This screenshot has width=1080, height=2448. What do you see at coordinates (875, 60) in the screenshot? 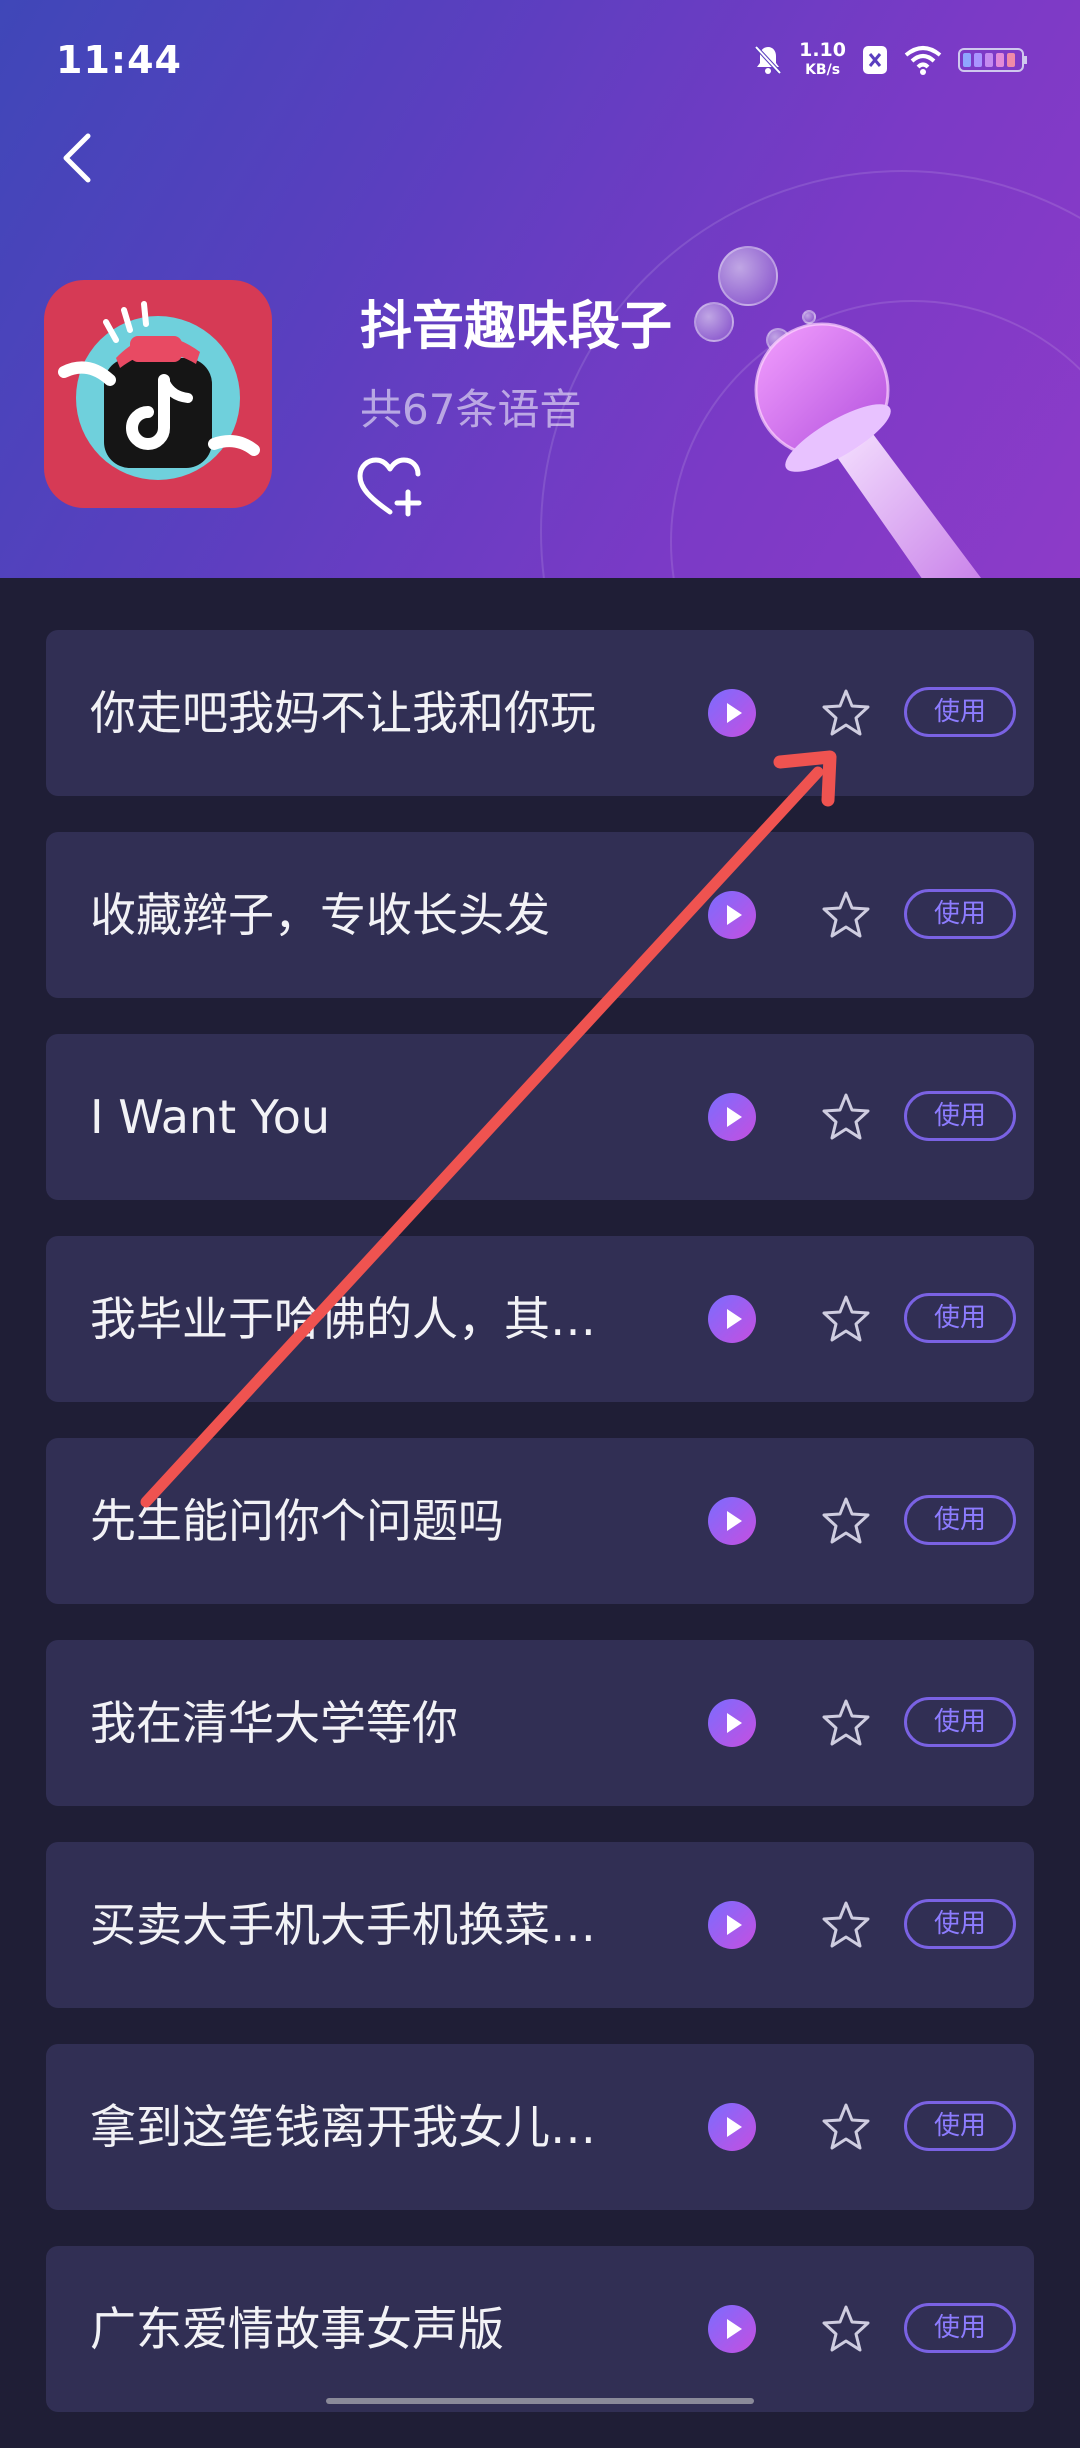
I see `sim-icon` at bounding box center [875, 60].